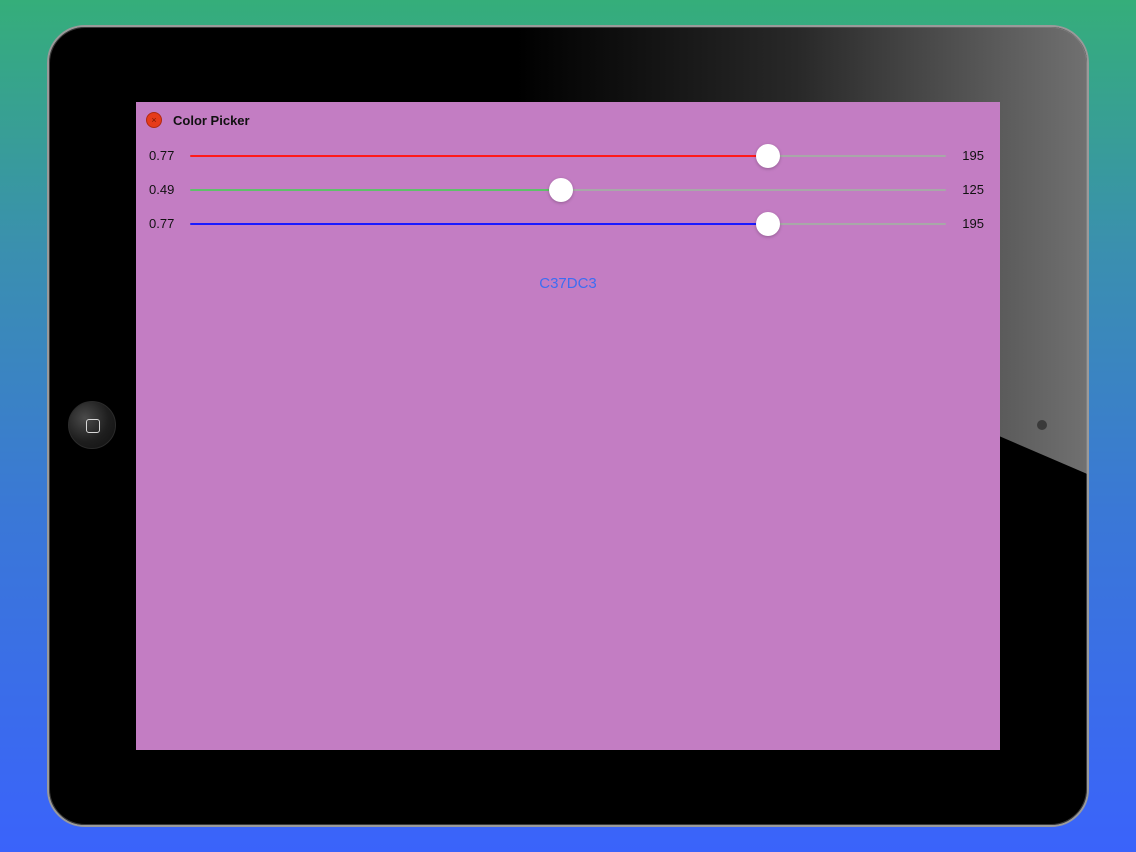  I want to click on red-slider-thumb, so click(768, 156).